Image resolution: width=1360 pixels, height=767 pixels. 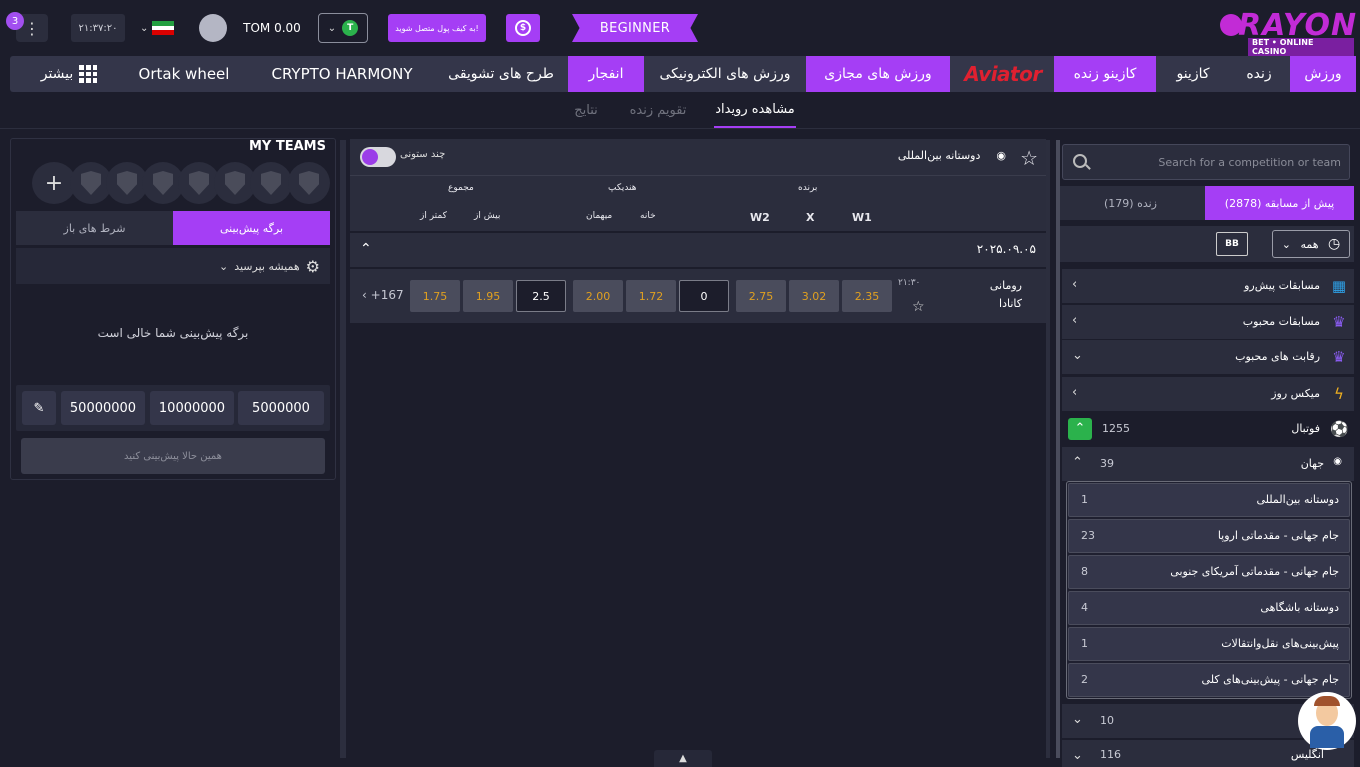 I want to click on competition-item: جام جهانی - مقدماتی اروپا 23, so click(x=1209, y=536).